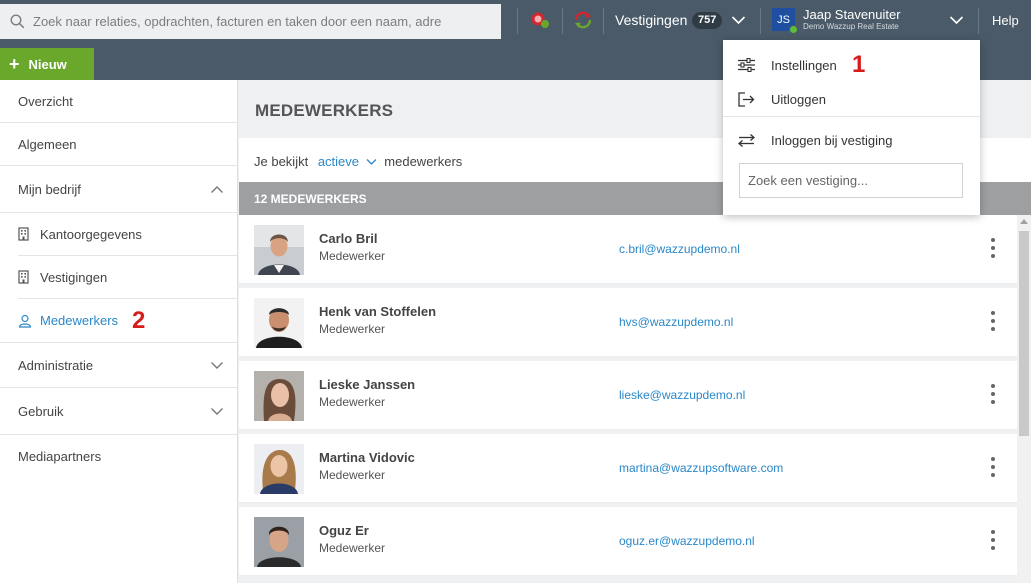 This screenshot has width=1031, height=583. What do you see at coordinates (74, 277) in the screenshot?
I see `sidebar-subitem-label: Vestigingen` at bounding box center [74, 277].